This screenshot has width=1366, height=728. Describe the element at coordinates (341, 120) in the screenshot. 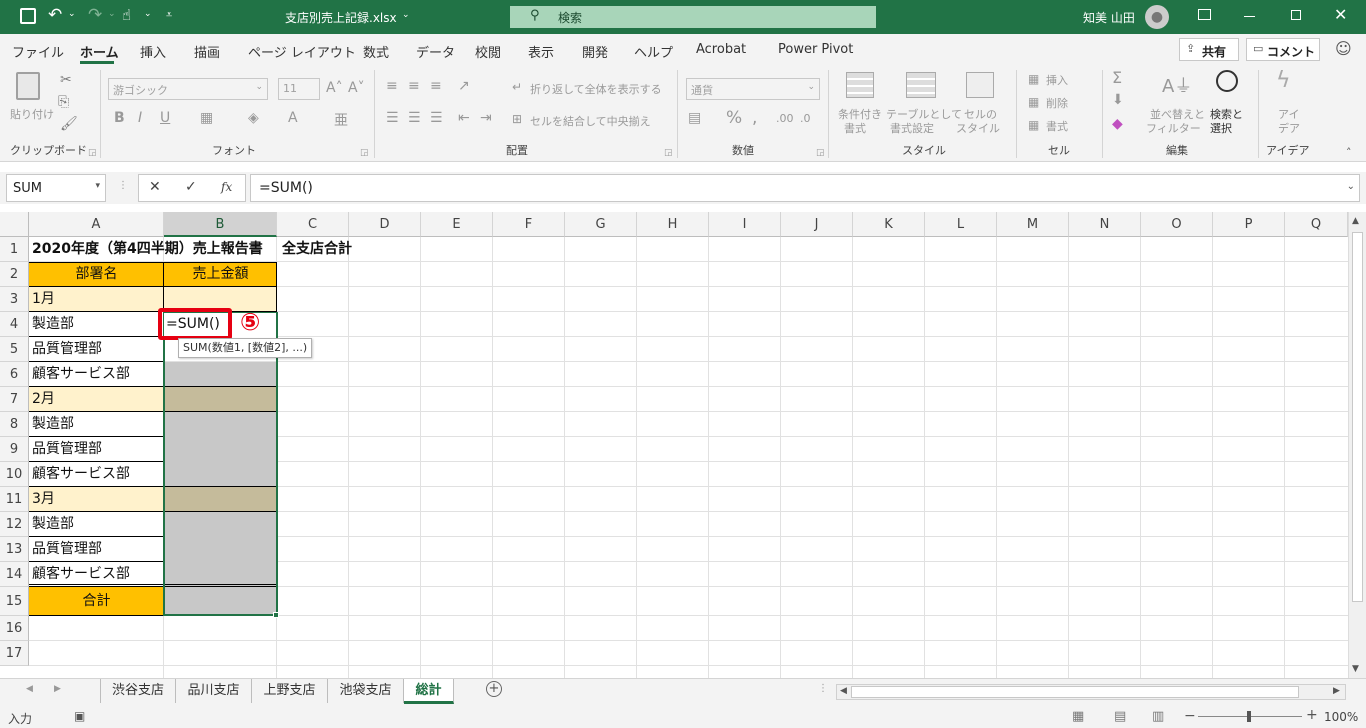

I see `phonetic-icon: 亜` at that location.